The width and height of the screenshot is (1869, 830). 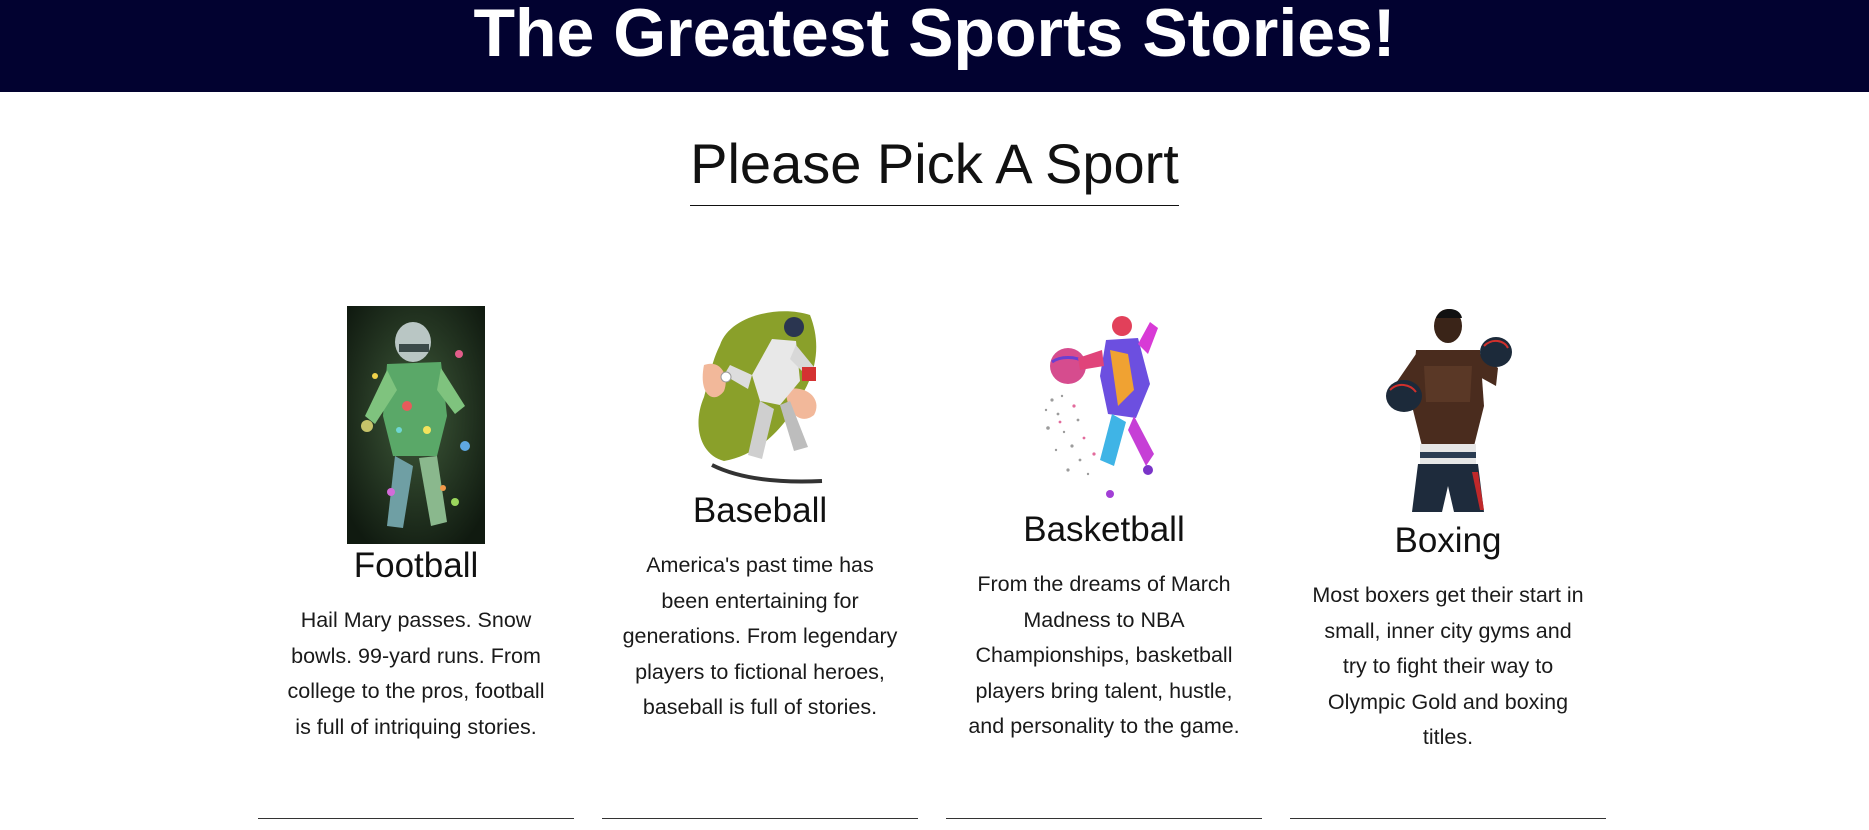 I want to click on boxer-icon, so click(x=1449, y=410).